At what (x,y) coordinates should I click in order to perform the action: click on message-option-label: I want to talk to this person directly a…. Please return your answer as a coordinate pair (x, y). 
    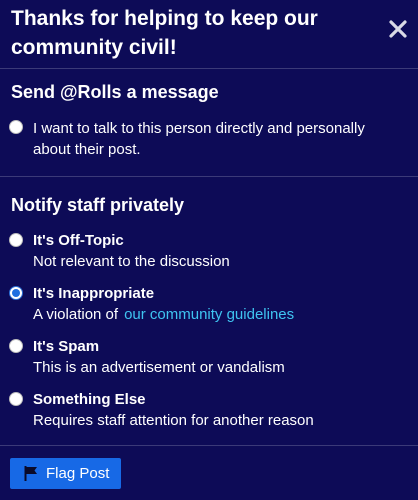
    Looking at the image, I should click on (199, 139).